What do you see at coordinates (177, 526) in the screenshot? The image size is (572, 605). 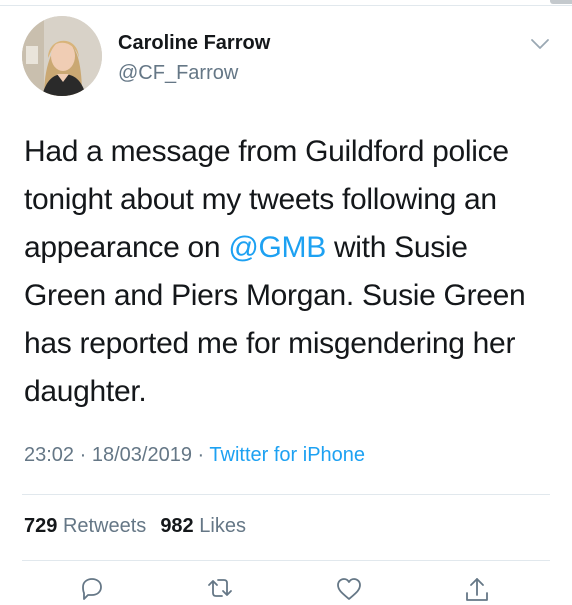 I see `likes-count: 982` at bounding box center [177, 526].